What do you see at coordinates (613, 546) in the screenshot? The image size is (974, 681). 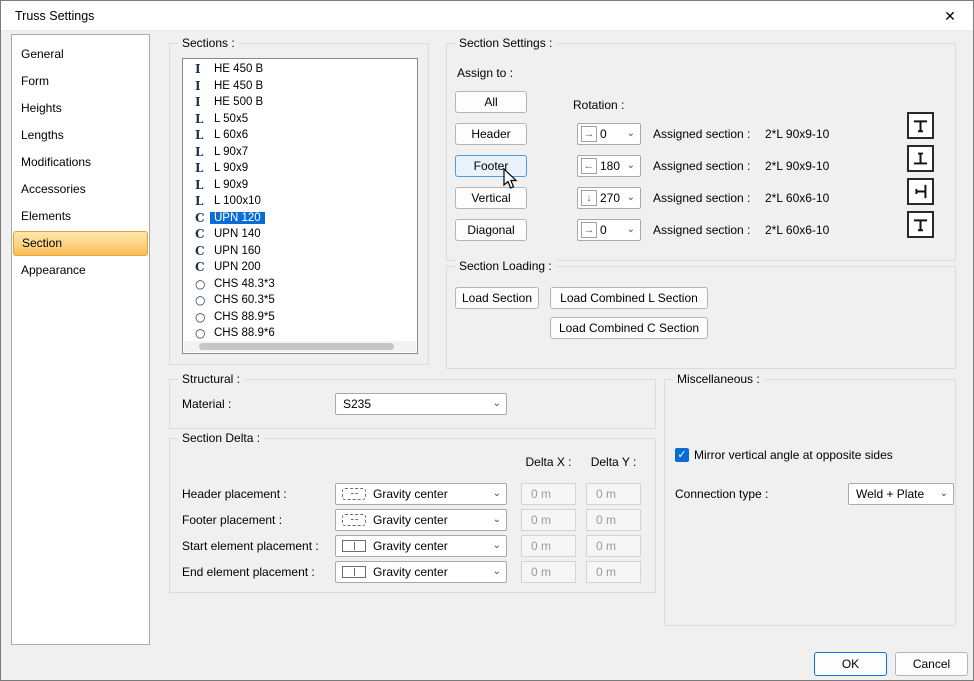 I see `start-element-delta-y-field: 0 m` at bounding box center [613, 546].